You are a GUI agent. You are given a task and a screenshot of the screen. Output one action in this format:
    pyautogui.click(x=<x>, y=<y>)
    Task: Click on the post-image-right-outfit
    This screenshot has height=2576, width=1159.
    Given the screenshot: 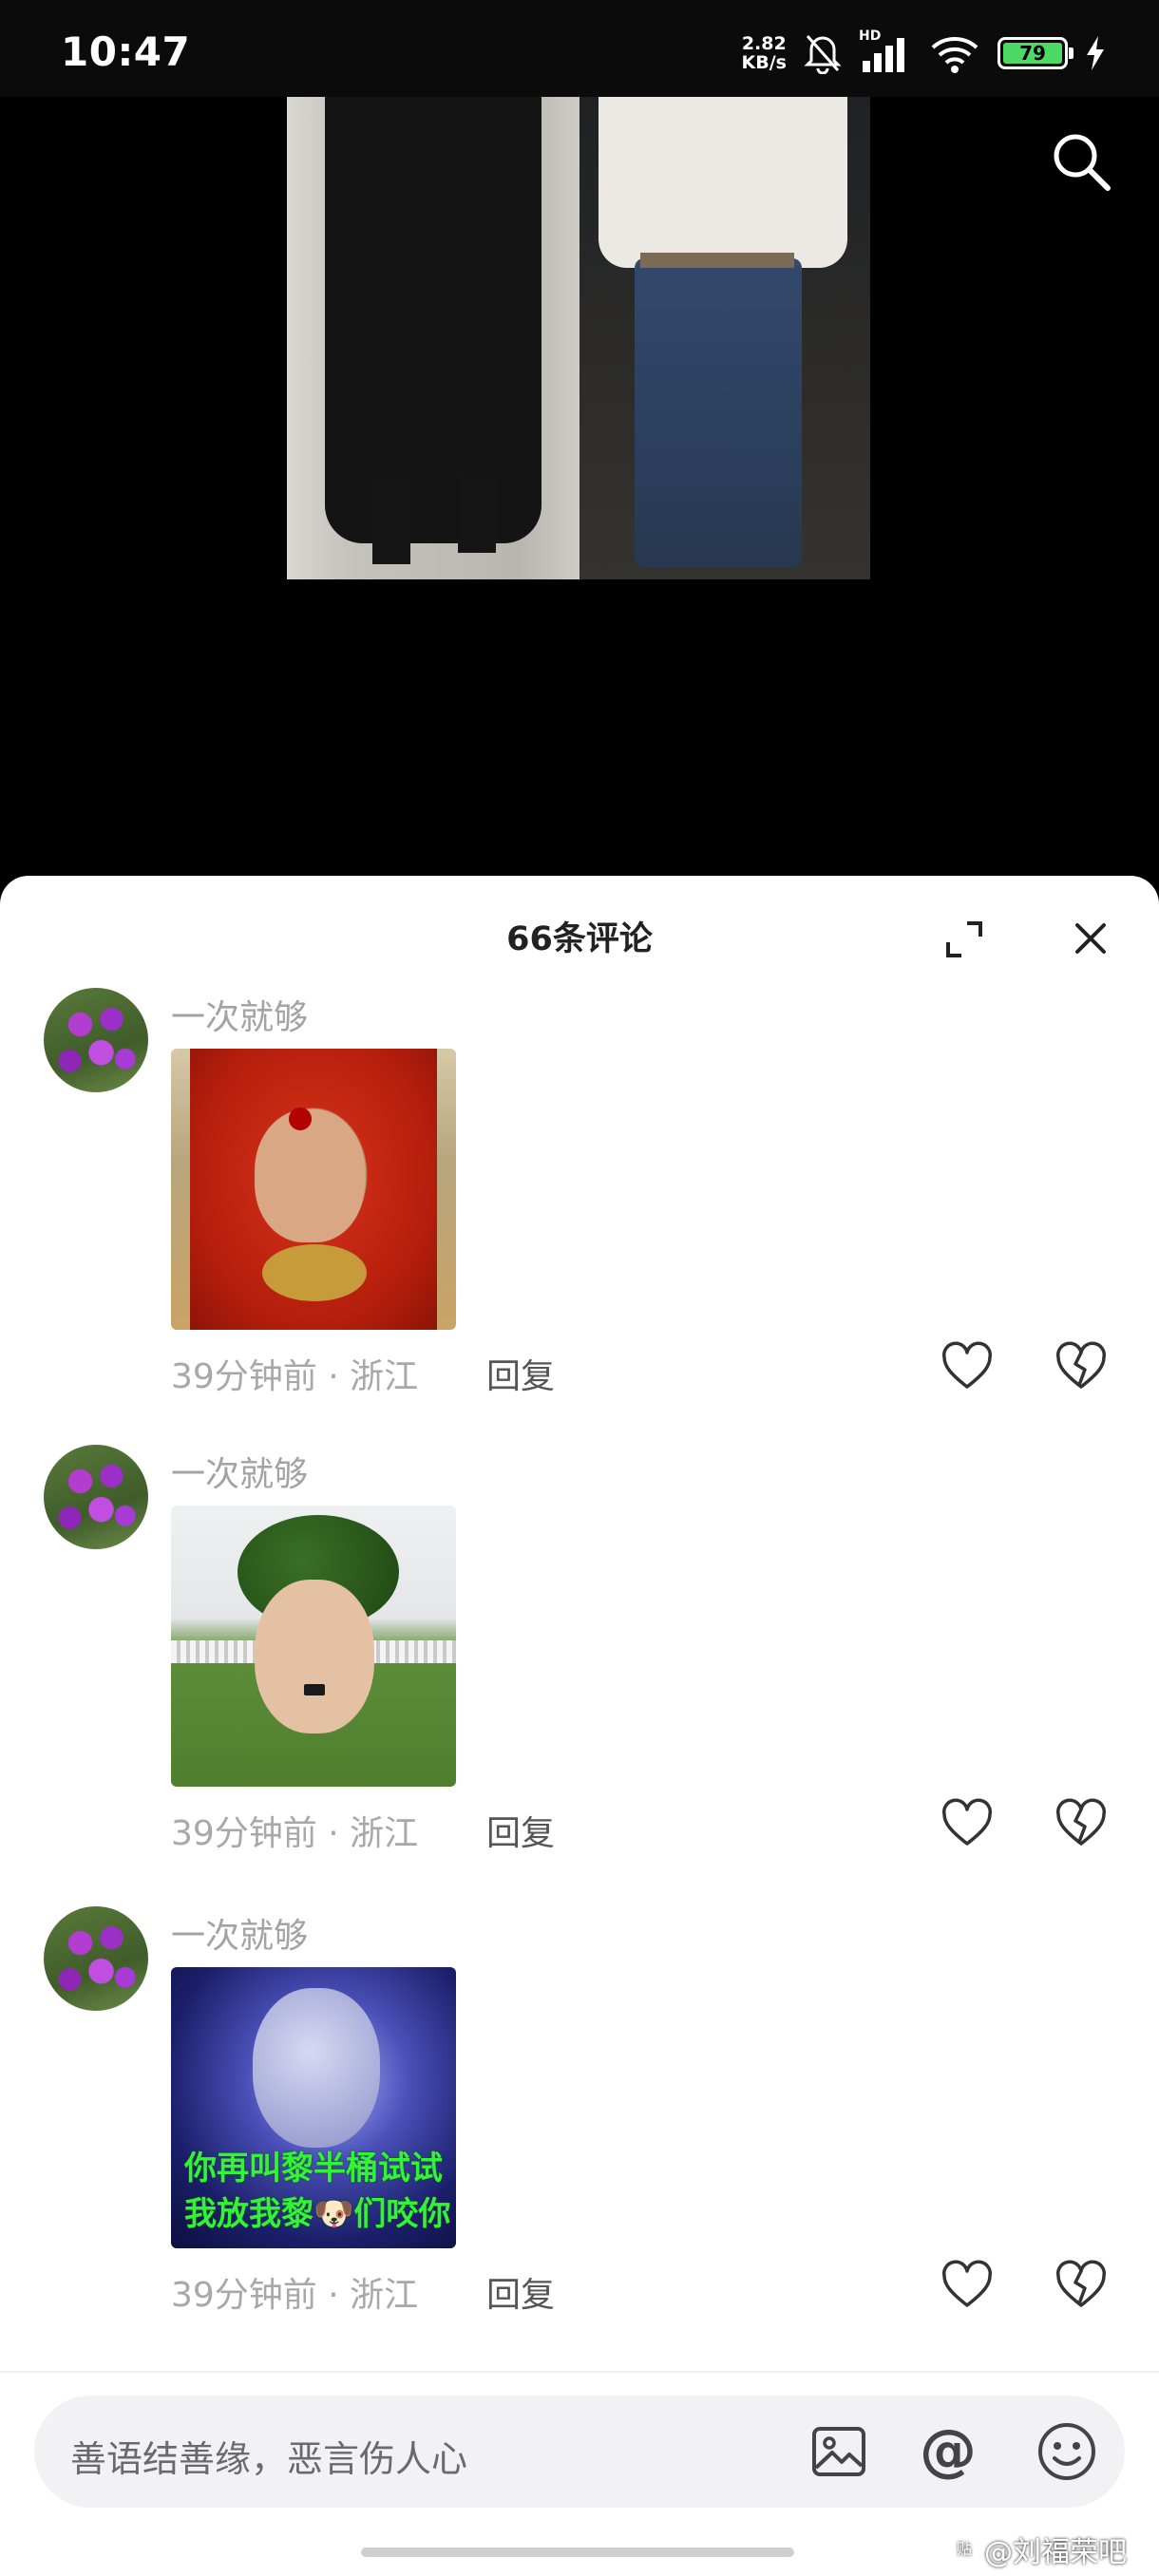 What is the action you would take?
    pyautogui.click(x=725, y=338)
    